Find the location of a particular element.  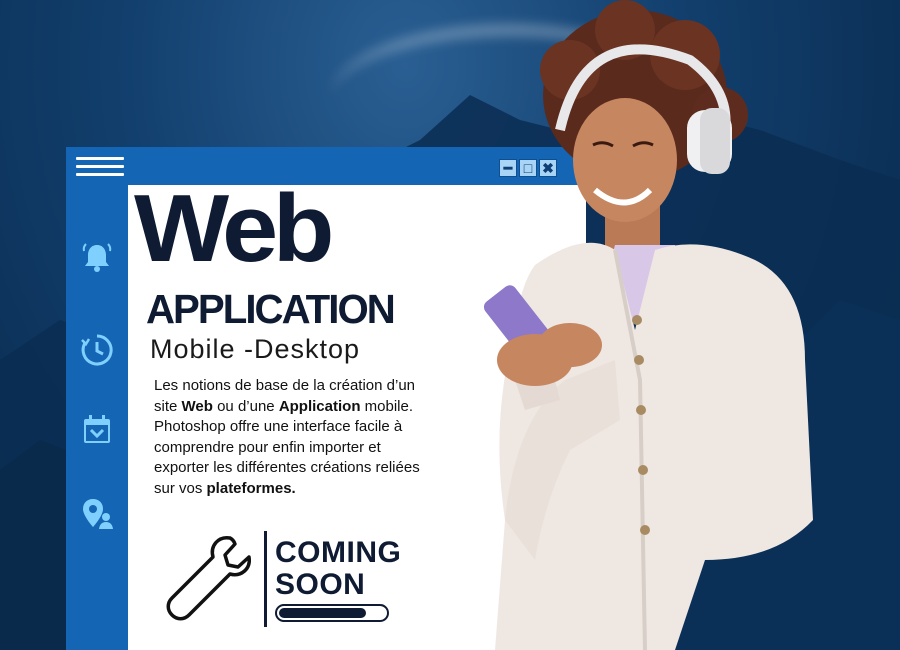

wrench-icon is located at coordinates (208, 578).